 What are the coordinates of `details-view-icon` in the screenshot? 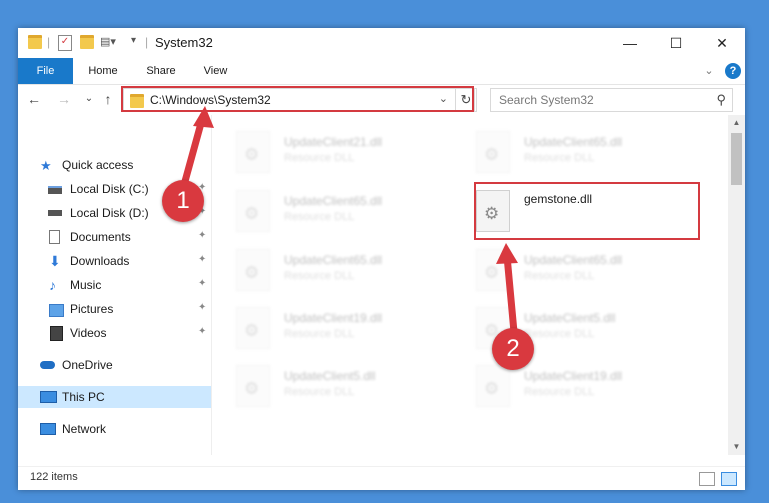 It's located at (707, 479).